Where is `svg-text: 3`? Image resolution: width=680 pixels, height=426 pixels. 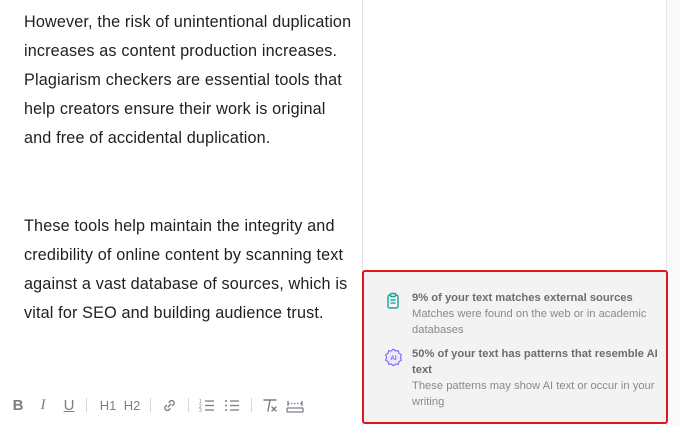
svg-text: 3 is located at coordinates (200, 410).